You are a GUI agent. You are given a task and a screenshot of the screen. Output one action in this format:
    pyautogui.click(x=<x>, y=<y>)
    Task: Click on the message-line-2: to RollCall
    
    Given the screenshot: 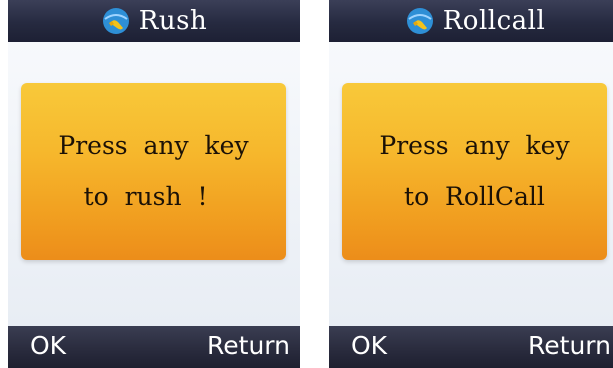 What is the action you would take?
    pyautogui.click(x=474, y=196)
    